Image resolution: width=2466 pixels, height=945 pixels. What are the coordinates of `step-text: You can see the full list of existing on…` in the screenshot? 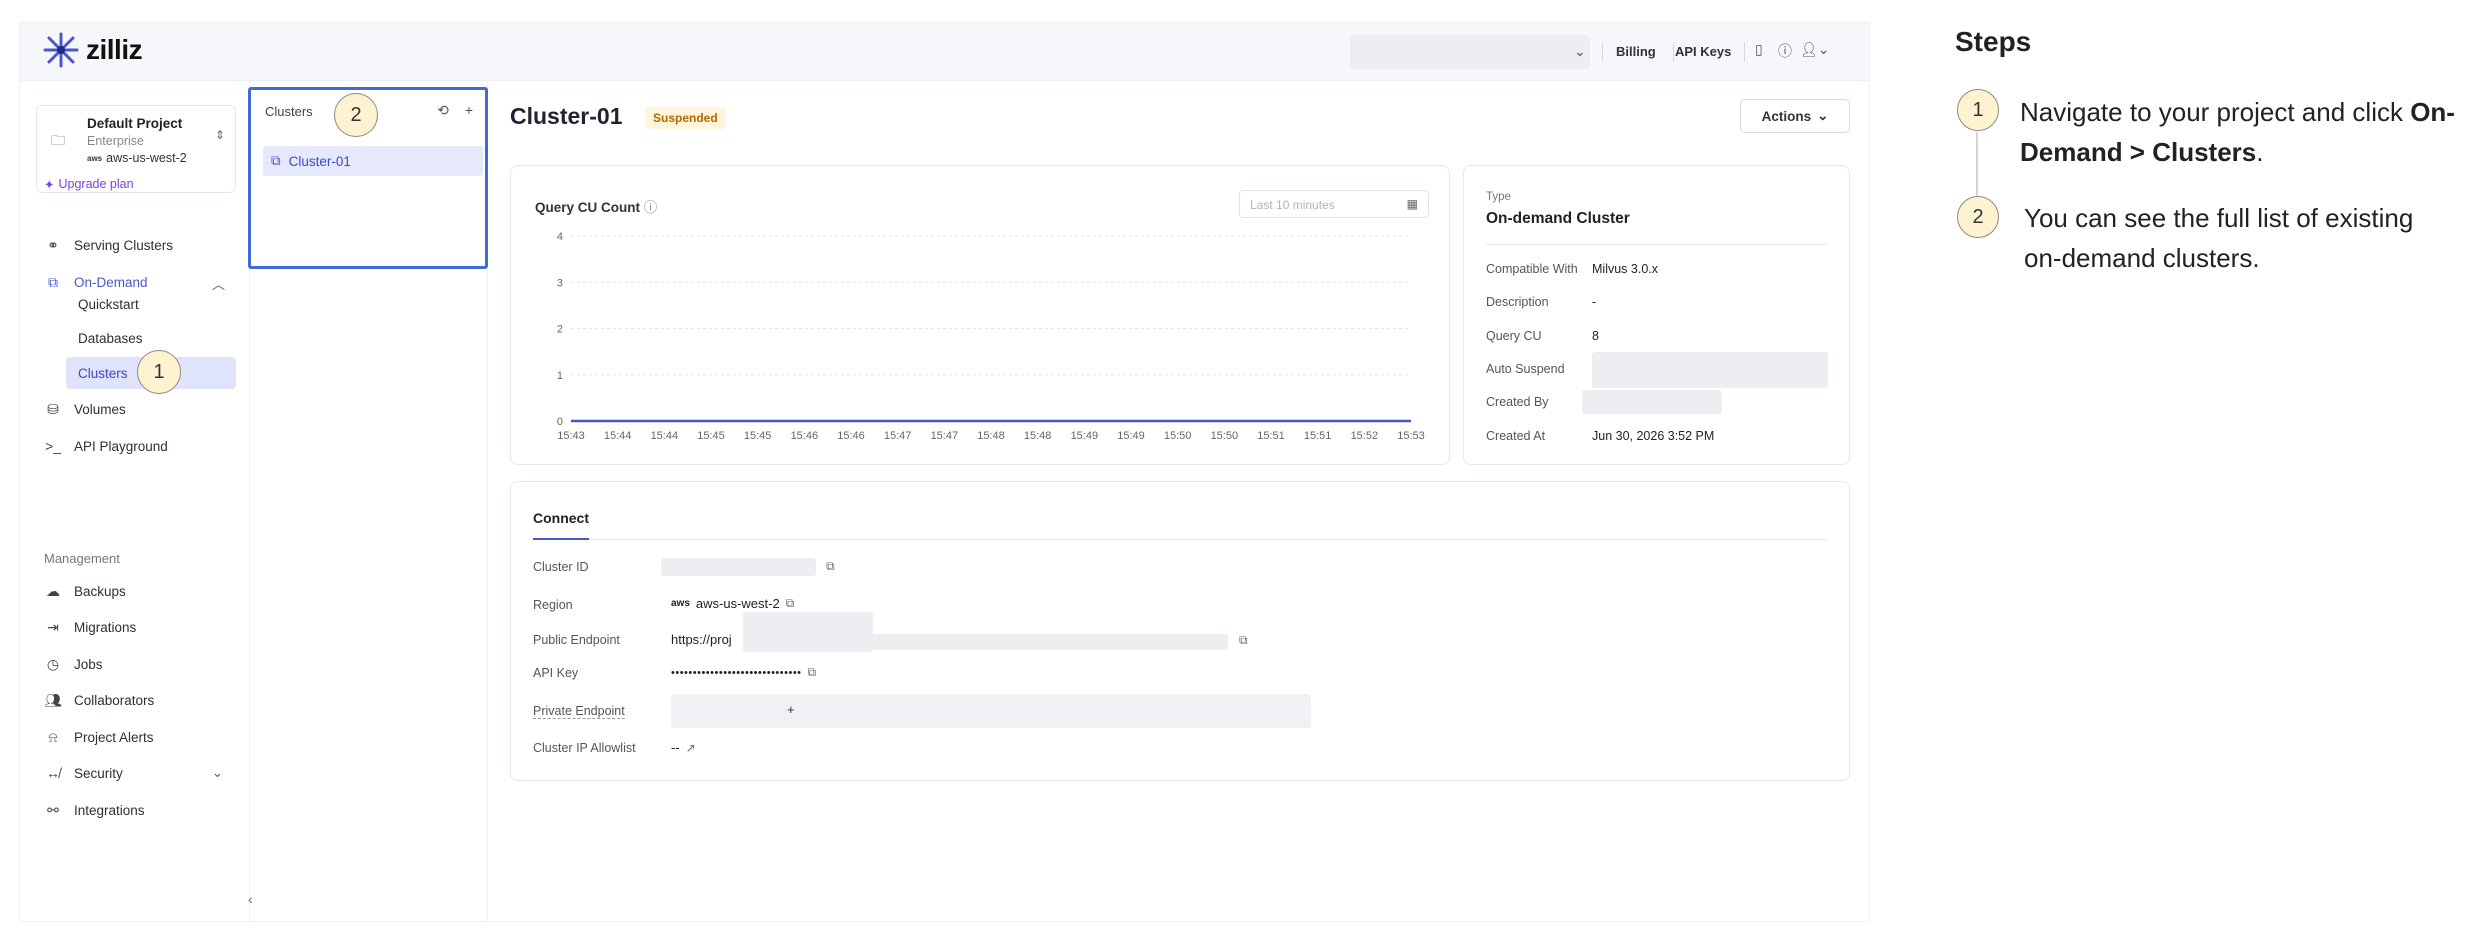 It's located at (2239, 238).